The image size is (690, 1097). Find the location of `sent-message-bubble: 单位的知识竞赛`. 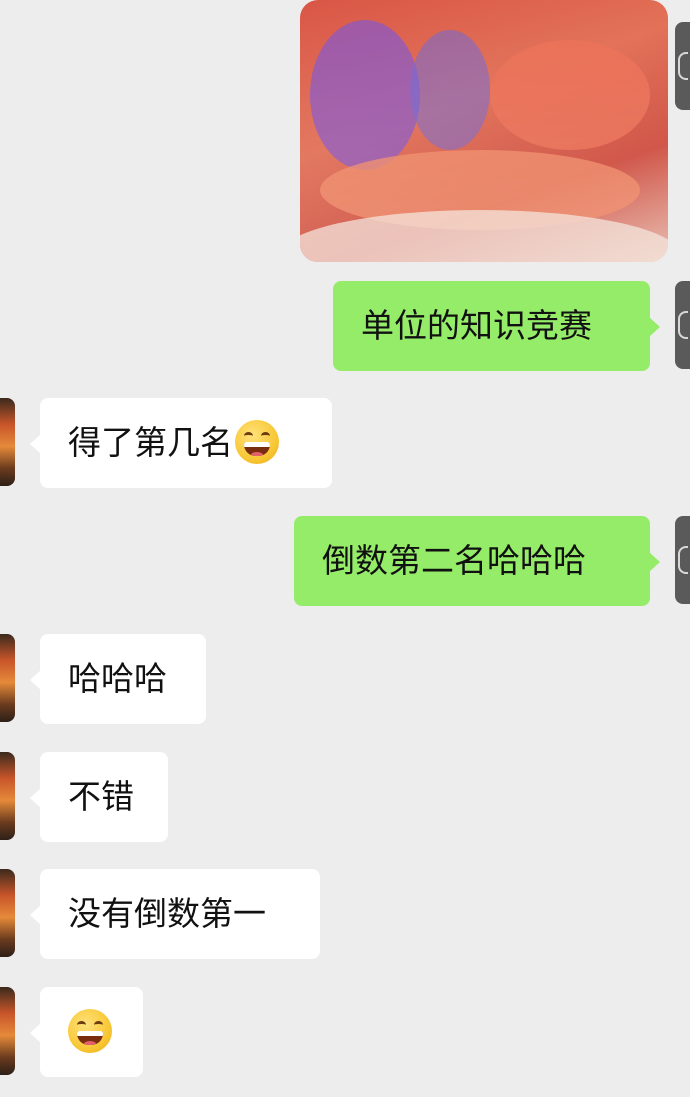

sent-message-bubble: 单位的知识竞赛 is located at coordinates (496, 326).